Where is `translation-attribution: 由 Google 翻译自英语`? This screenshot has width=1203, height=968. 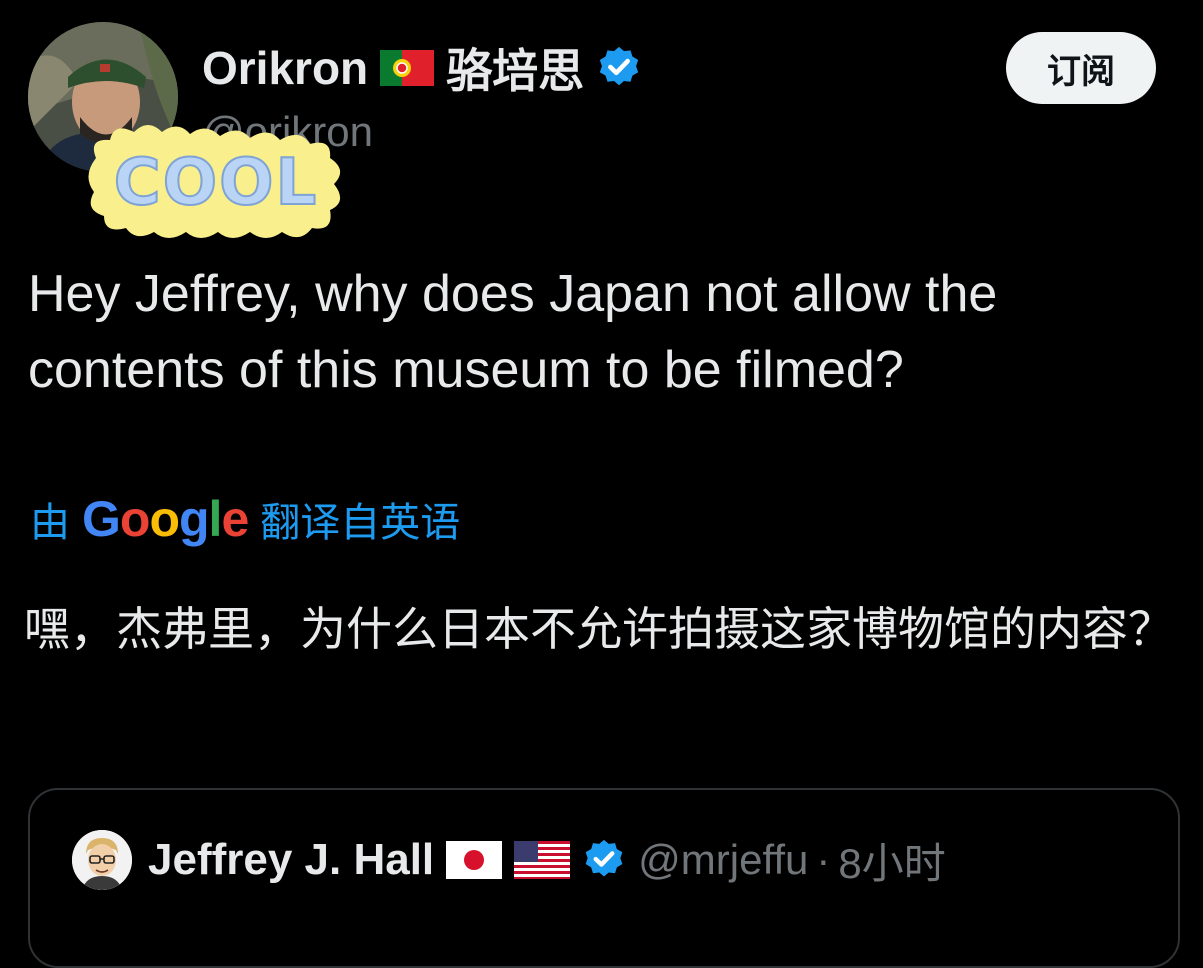
translation-attribution: 由 Google 翻译自英语 is located at coordinates (245, 519).